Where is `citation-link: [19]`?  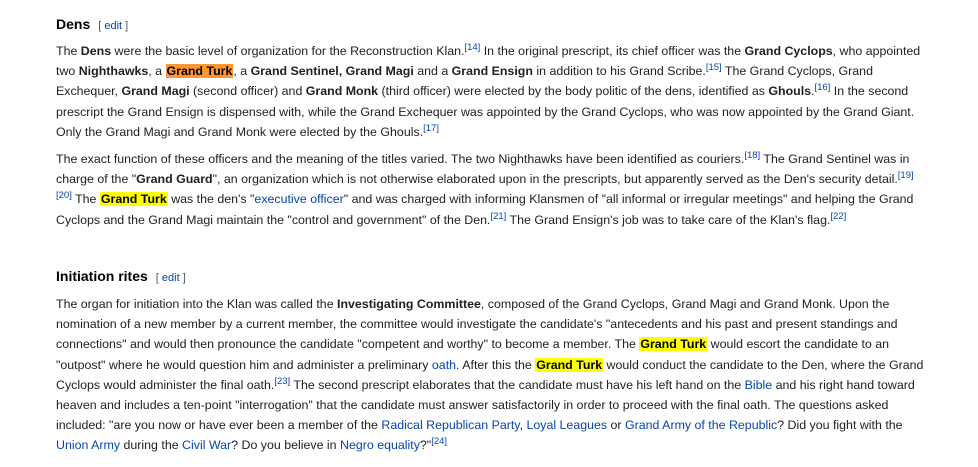 citation-link: [19] is located at coordinates (906, 175).